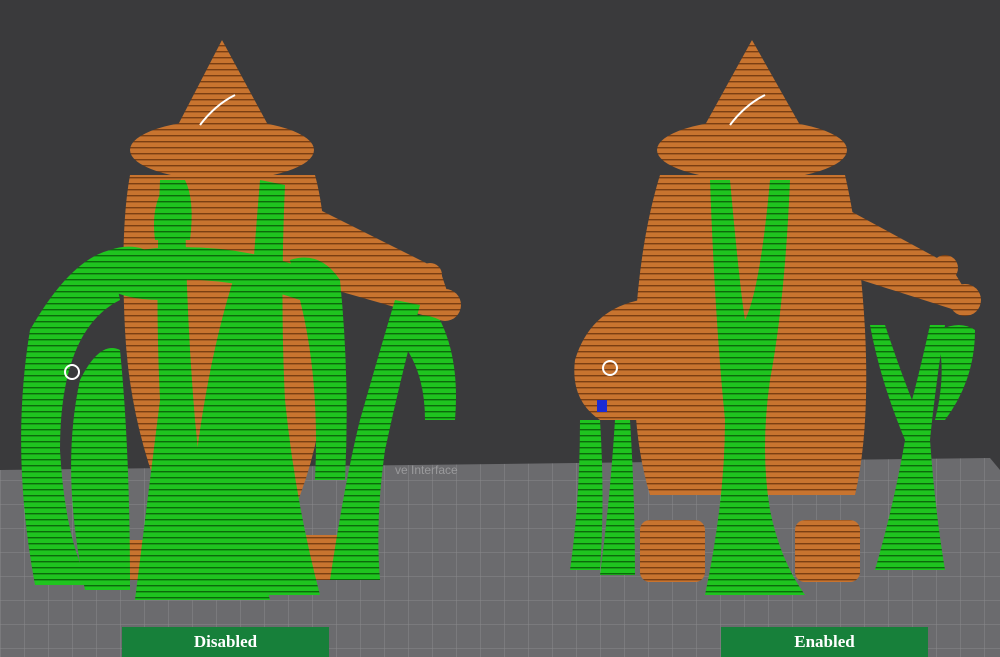 Image resolution: width=1000 pixels, height=657 pixels. What do you see at coordinates (824, 642) in the screenshot?
I see `label-enabled: Enabled` at bounding box center [824, 642].